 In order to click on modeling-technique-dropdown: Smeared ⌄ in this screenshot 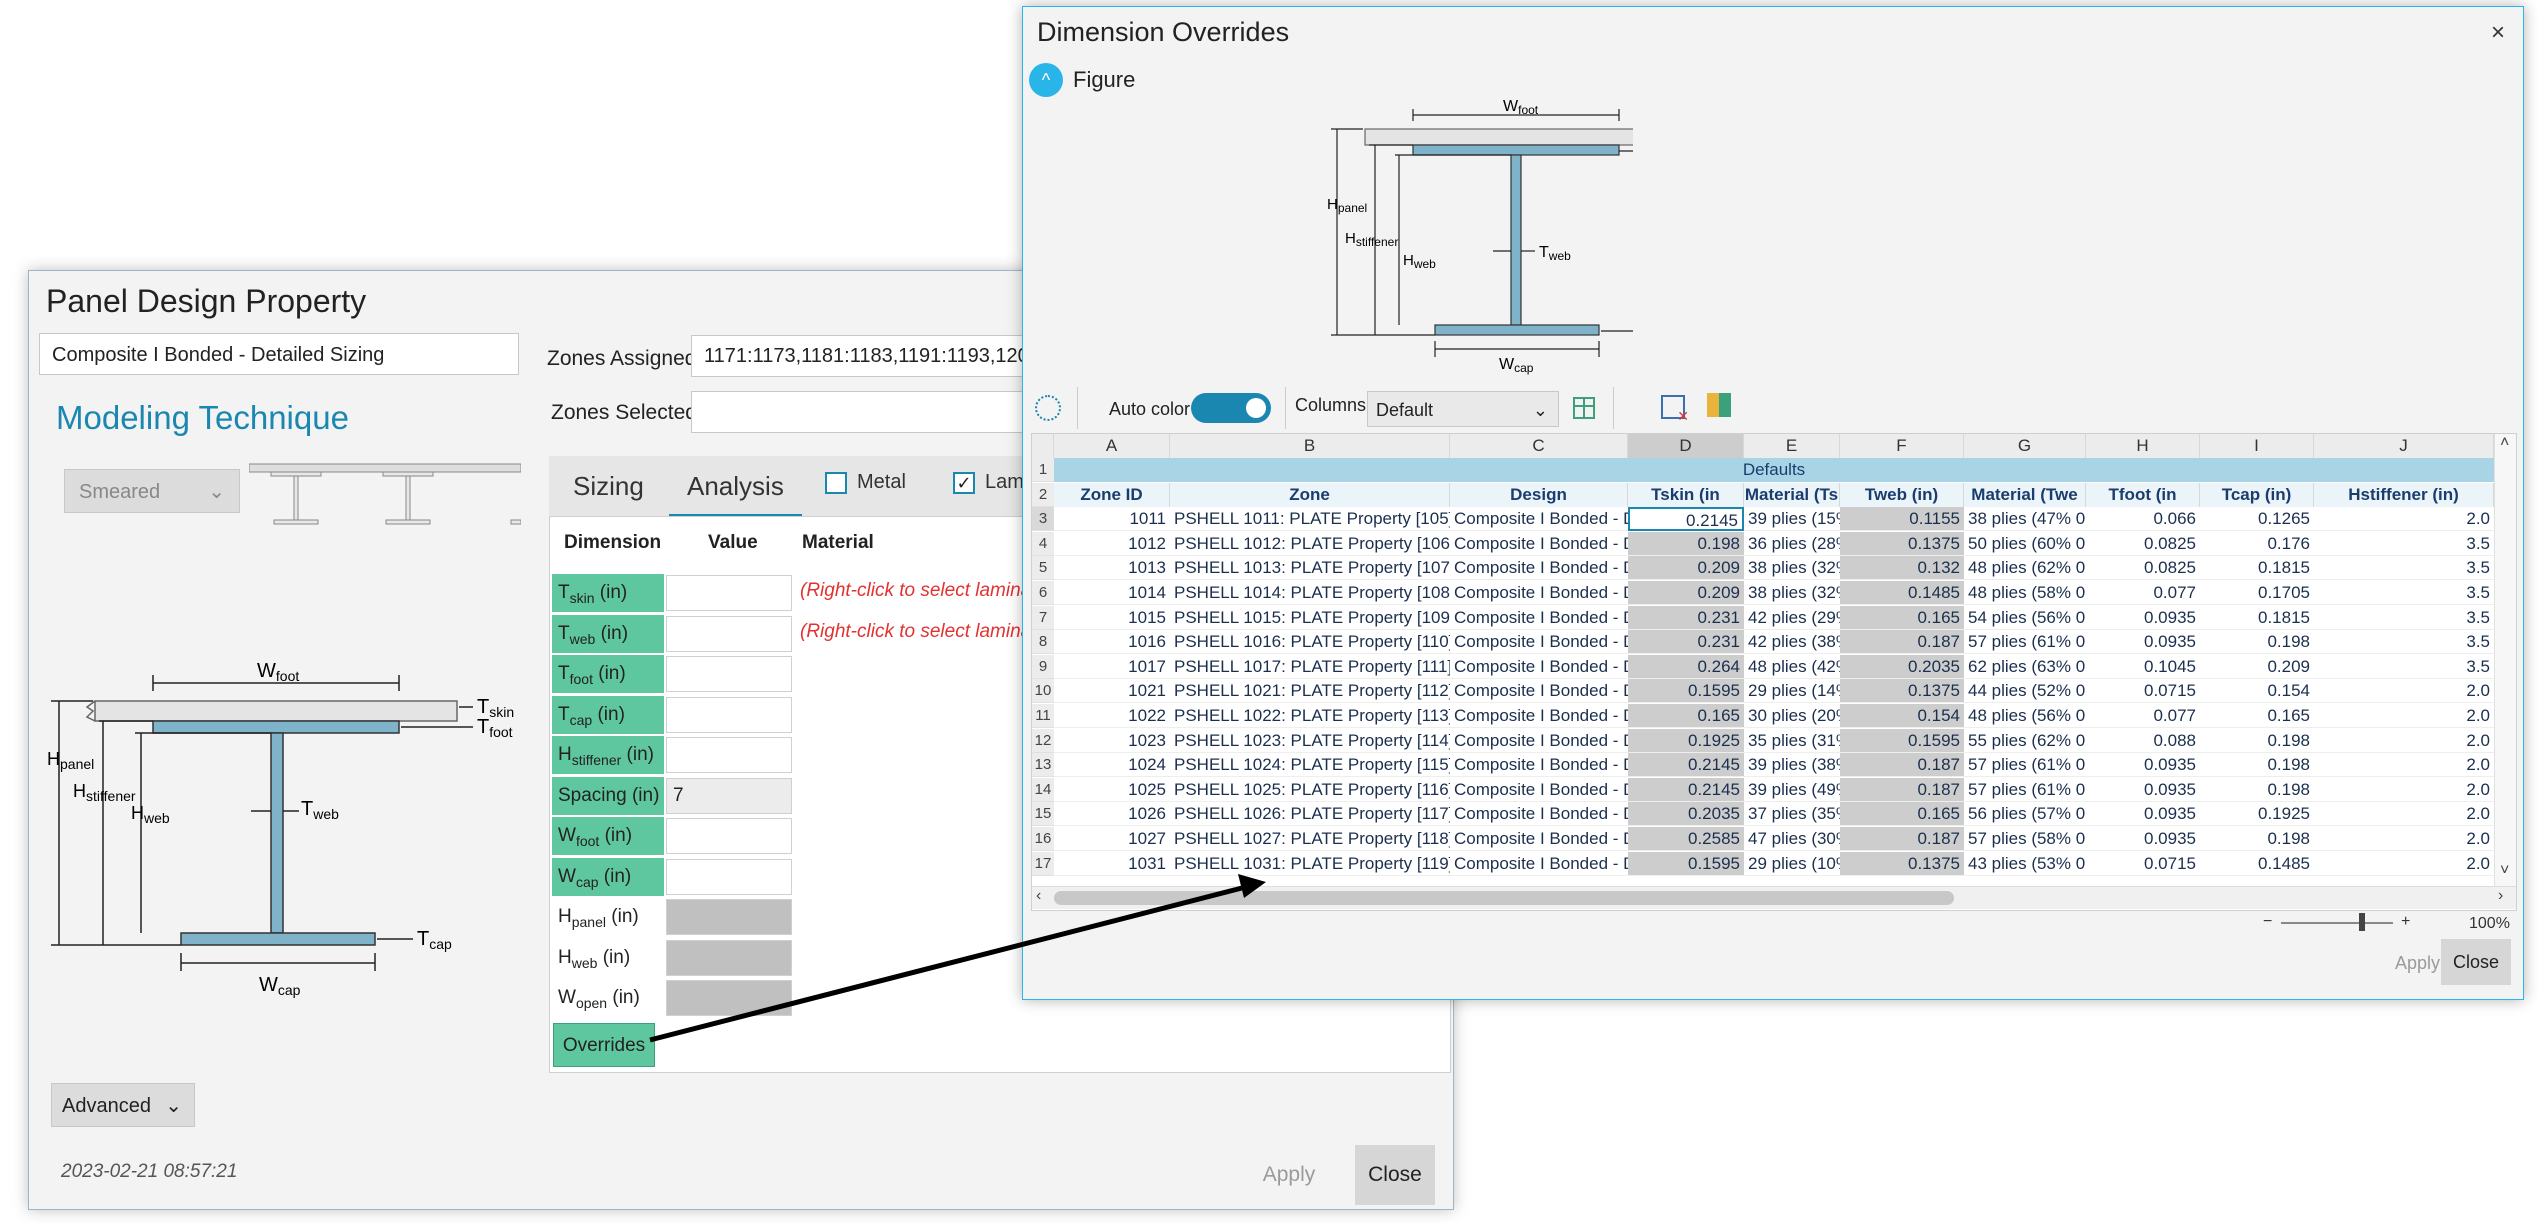, I will do `click(152, 491)`.